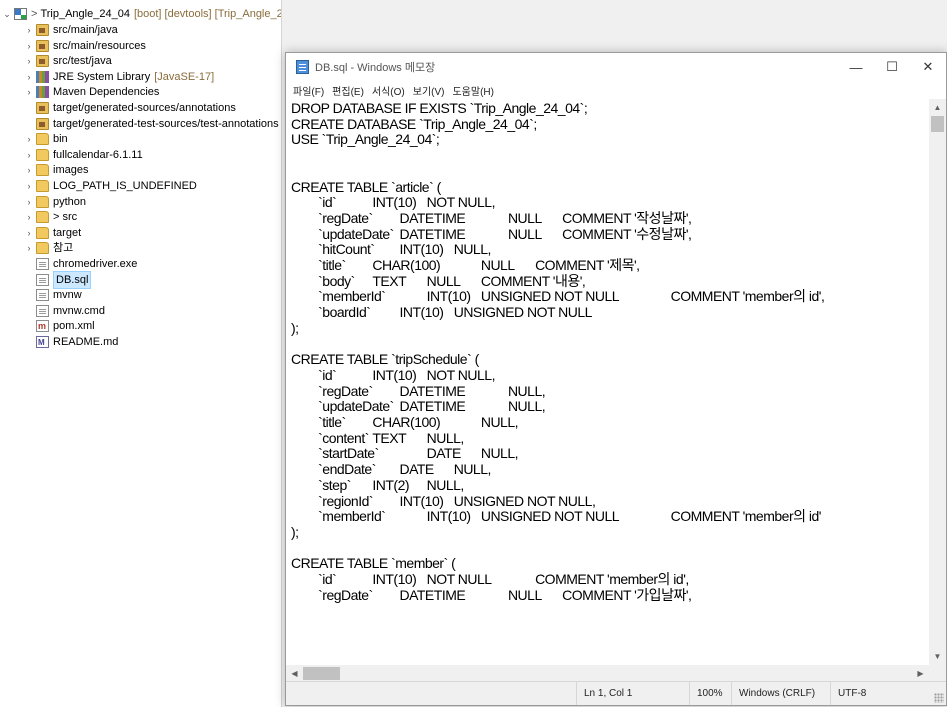 This screenshot has width=947, height=707. I want to click on line-ending: Windows (CRLF), so click(773, 693).